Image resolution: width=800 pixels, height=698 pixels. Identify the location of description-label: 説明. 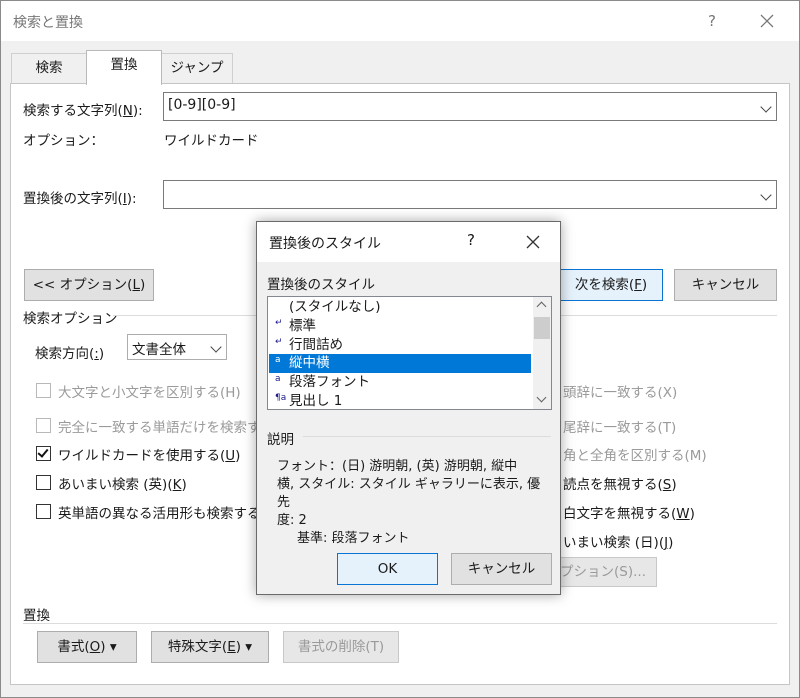
(280, 440).